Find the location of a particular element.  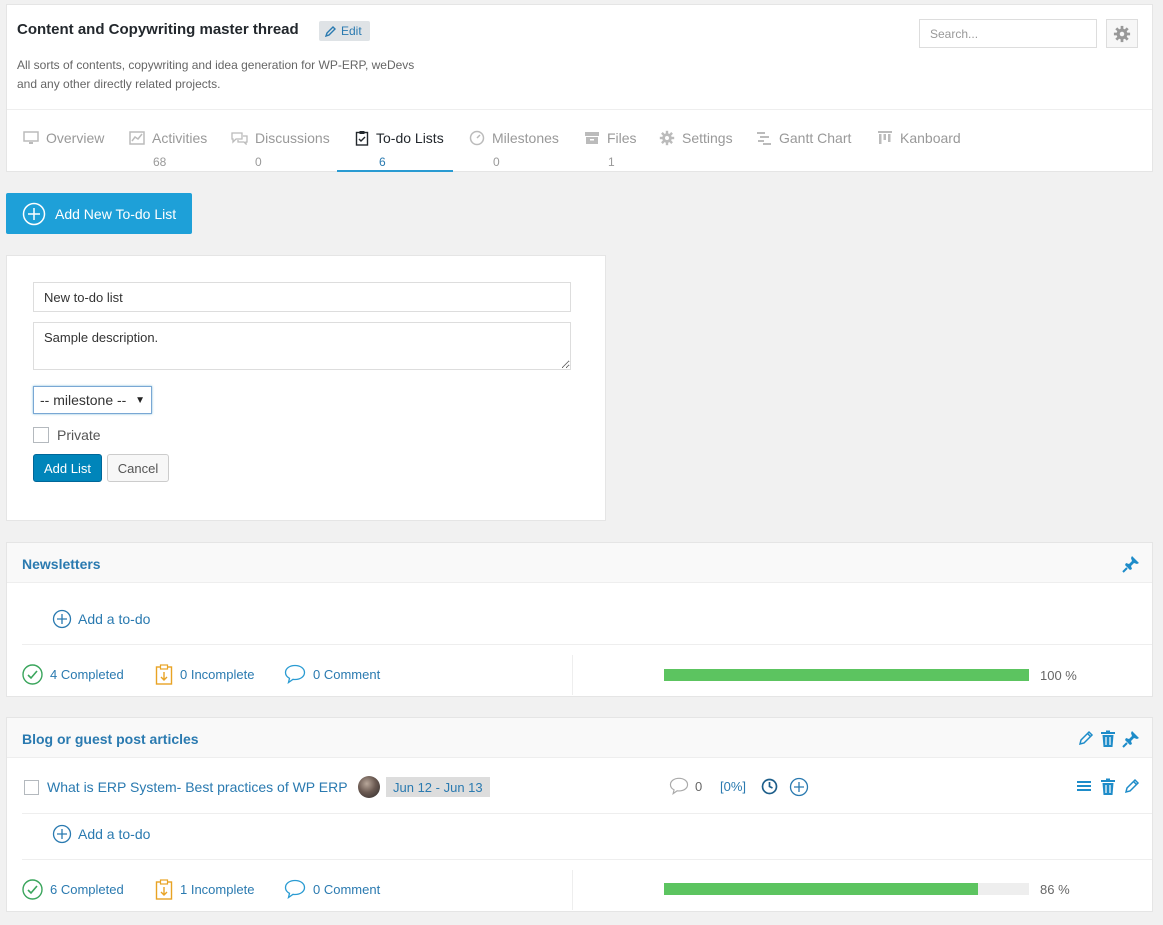

edit-label: Edit is located at coordinates (351, 31).